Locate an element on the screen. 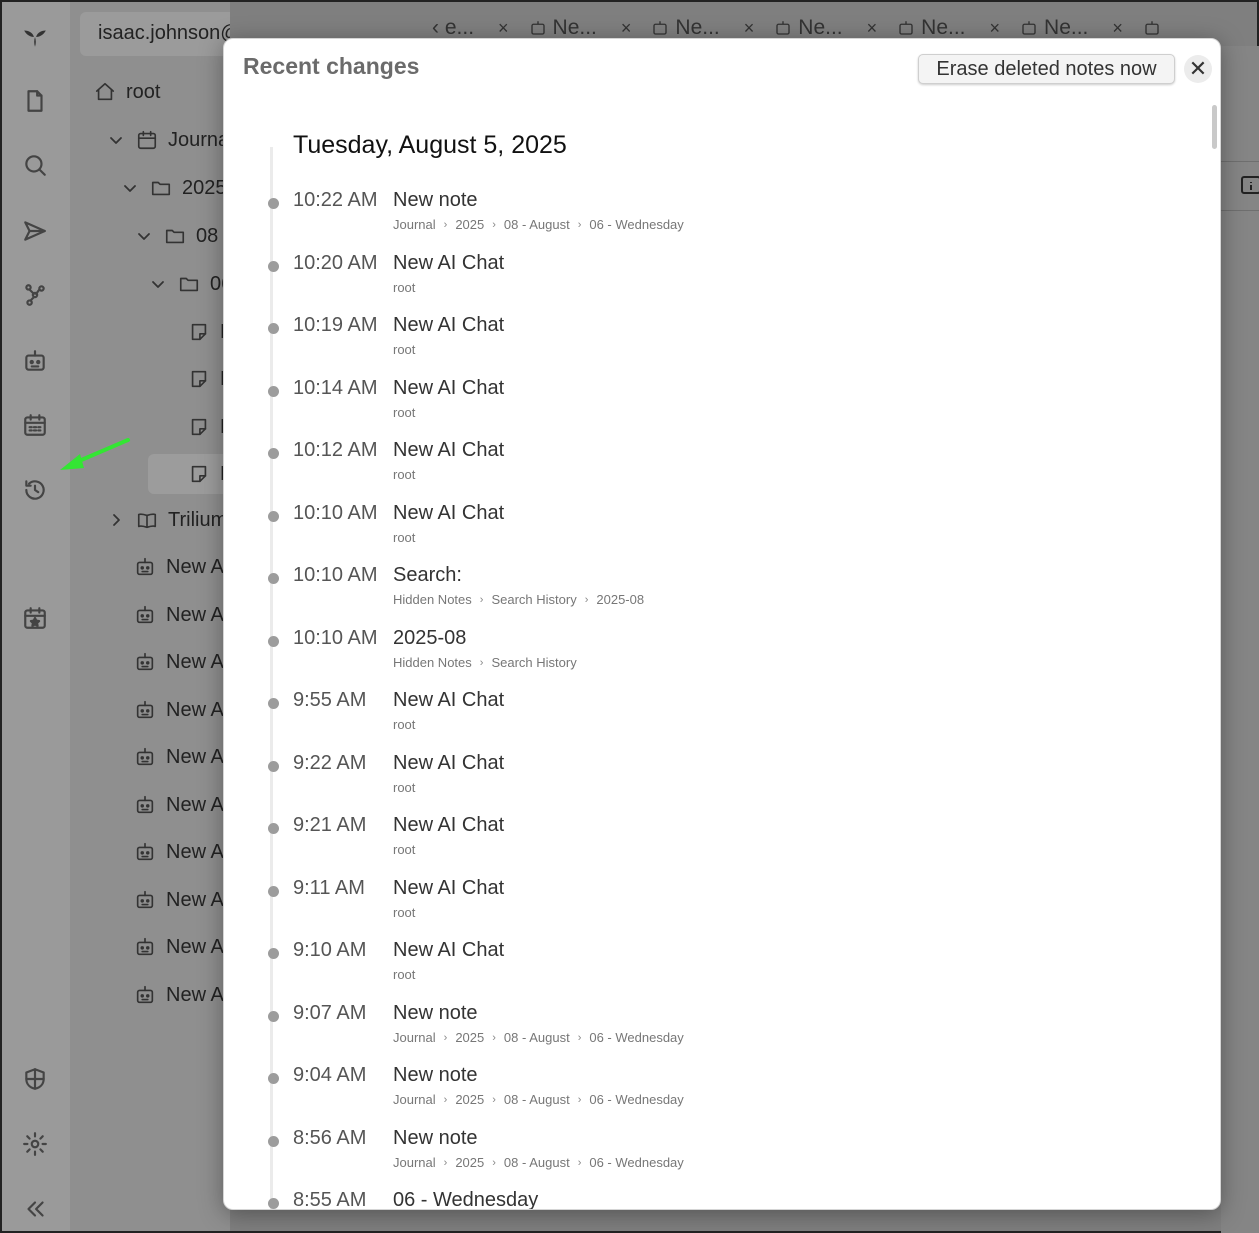 Image resolution: width=1259 pixels, height=1233 pixels. tree-item: N is located at coordinates (189, 474).